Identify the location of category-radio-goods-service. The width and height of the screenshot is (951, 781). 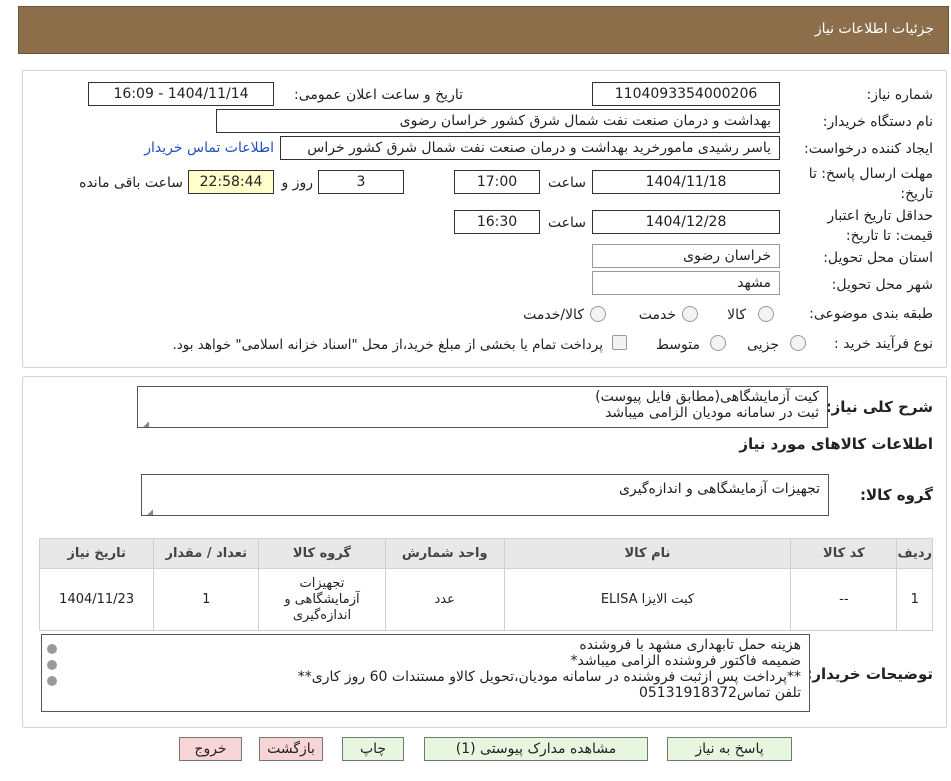
(598, 314).